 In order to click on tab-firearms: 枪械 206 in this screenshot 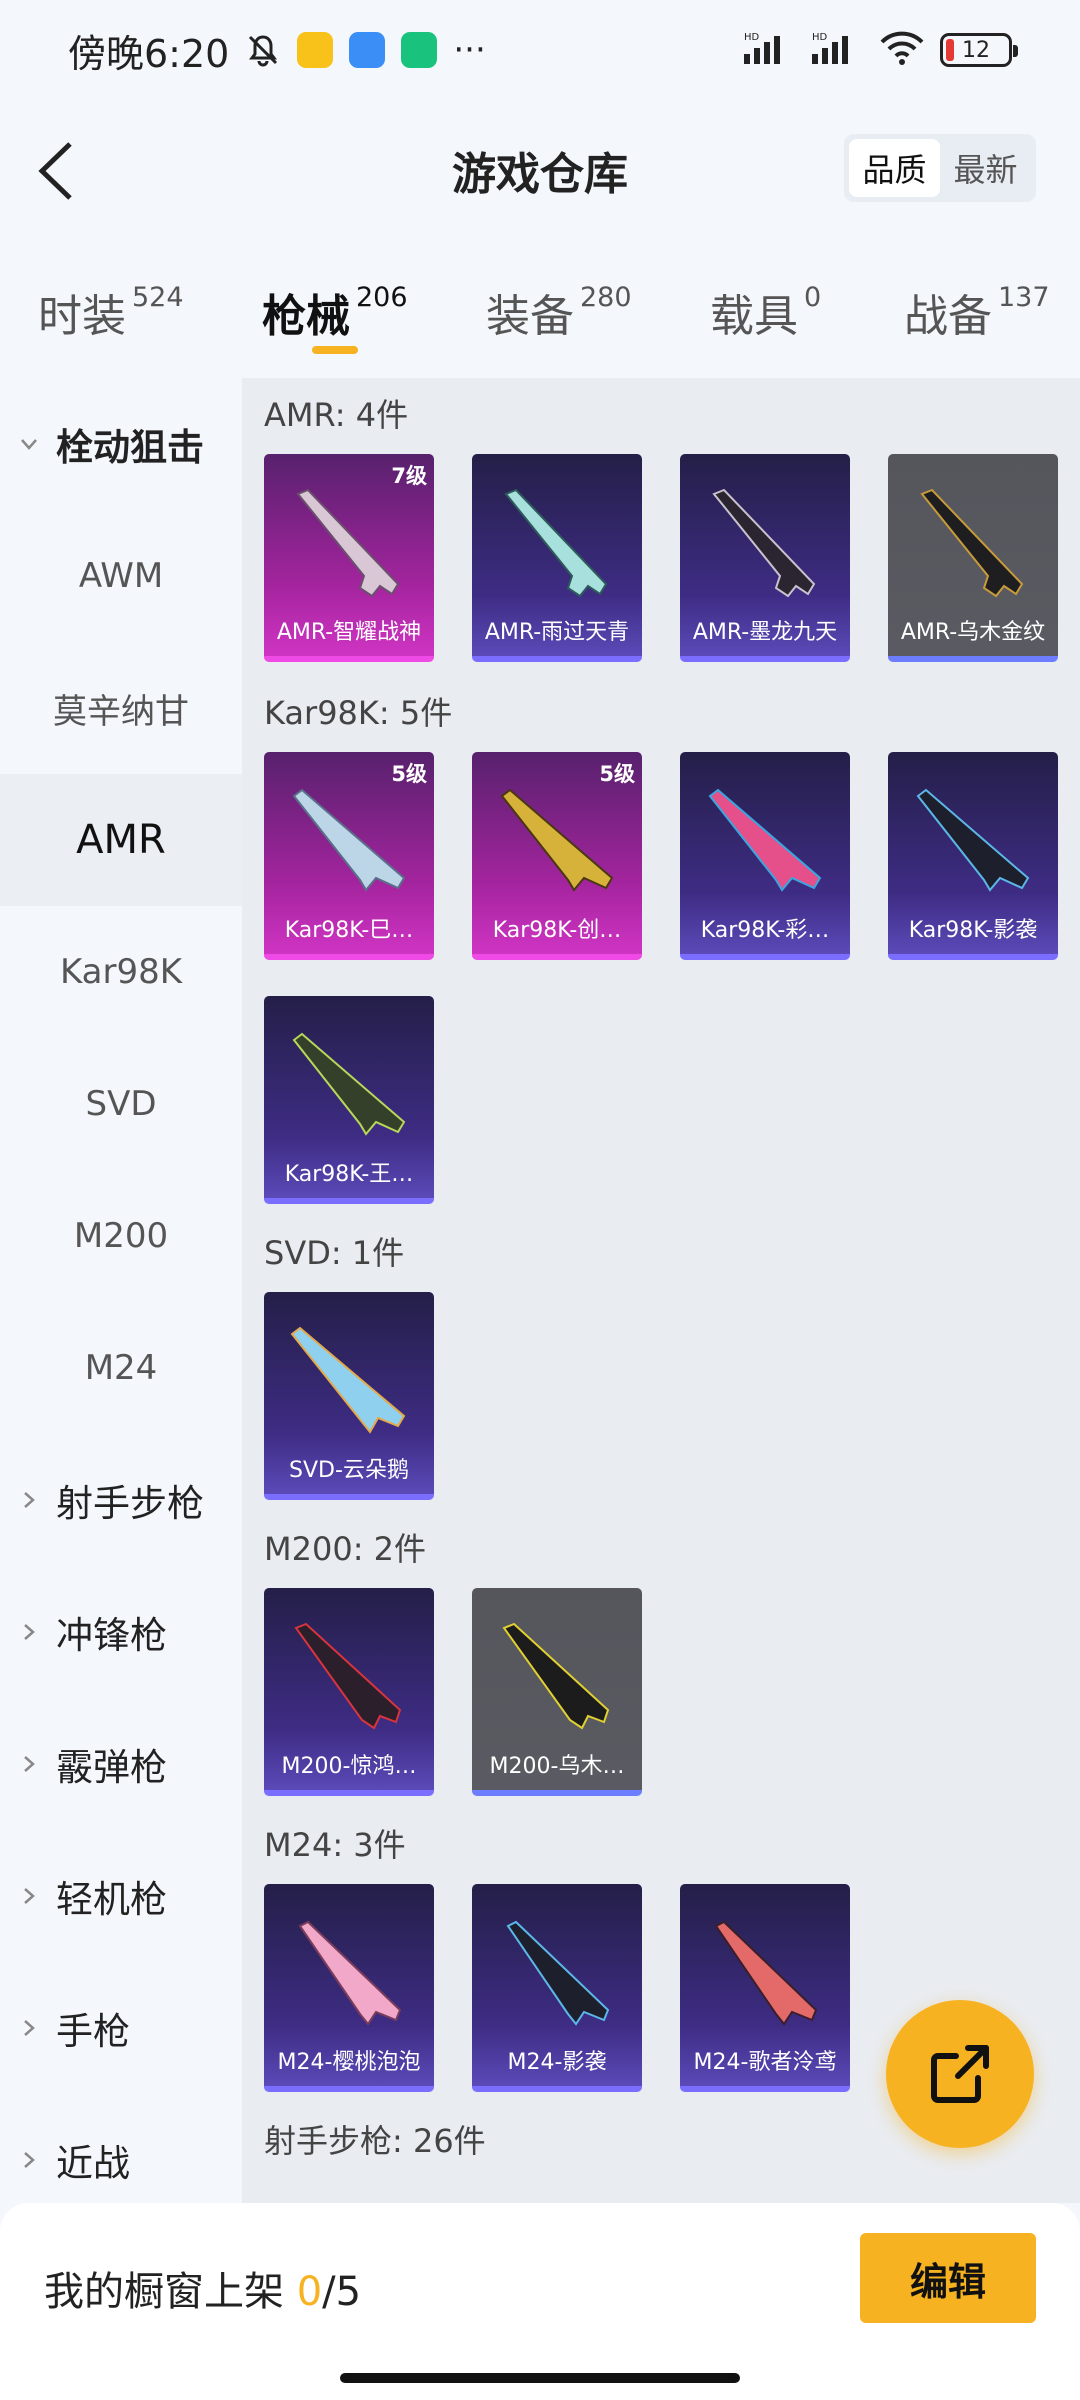, I will do `click(335, 315)`.